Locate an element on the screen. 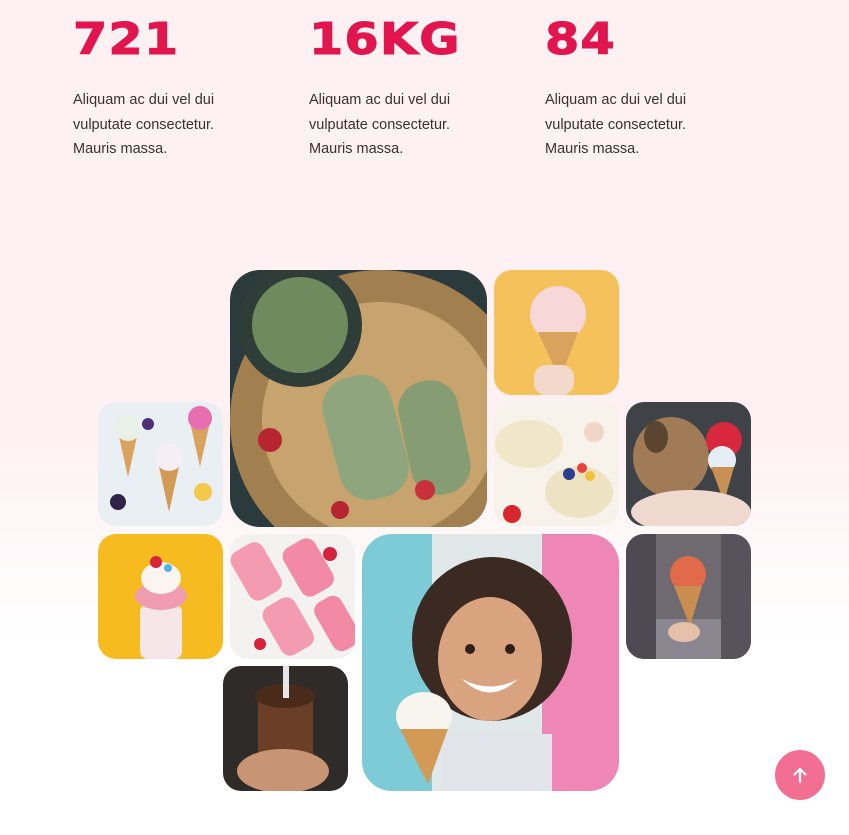 The width and height of the screenshot is (849, 835). back-to-top-button is located at coordinates (800, 775).